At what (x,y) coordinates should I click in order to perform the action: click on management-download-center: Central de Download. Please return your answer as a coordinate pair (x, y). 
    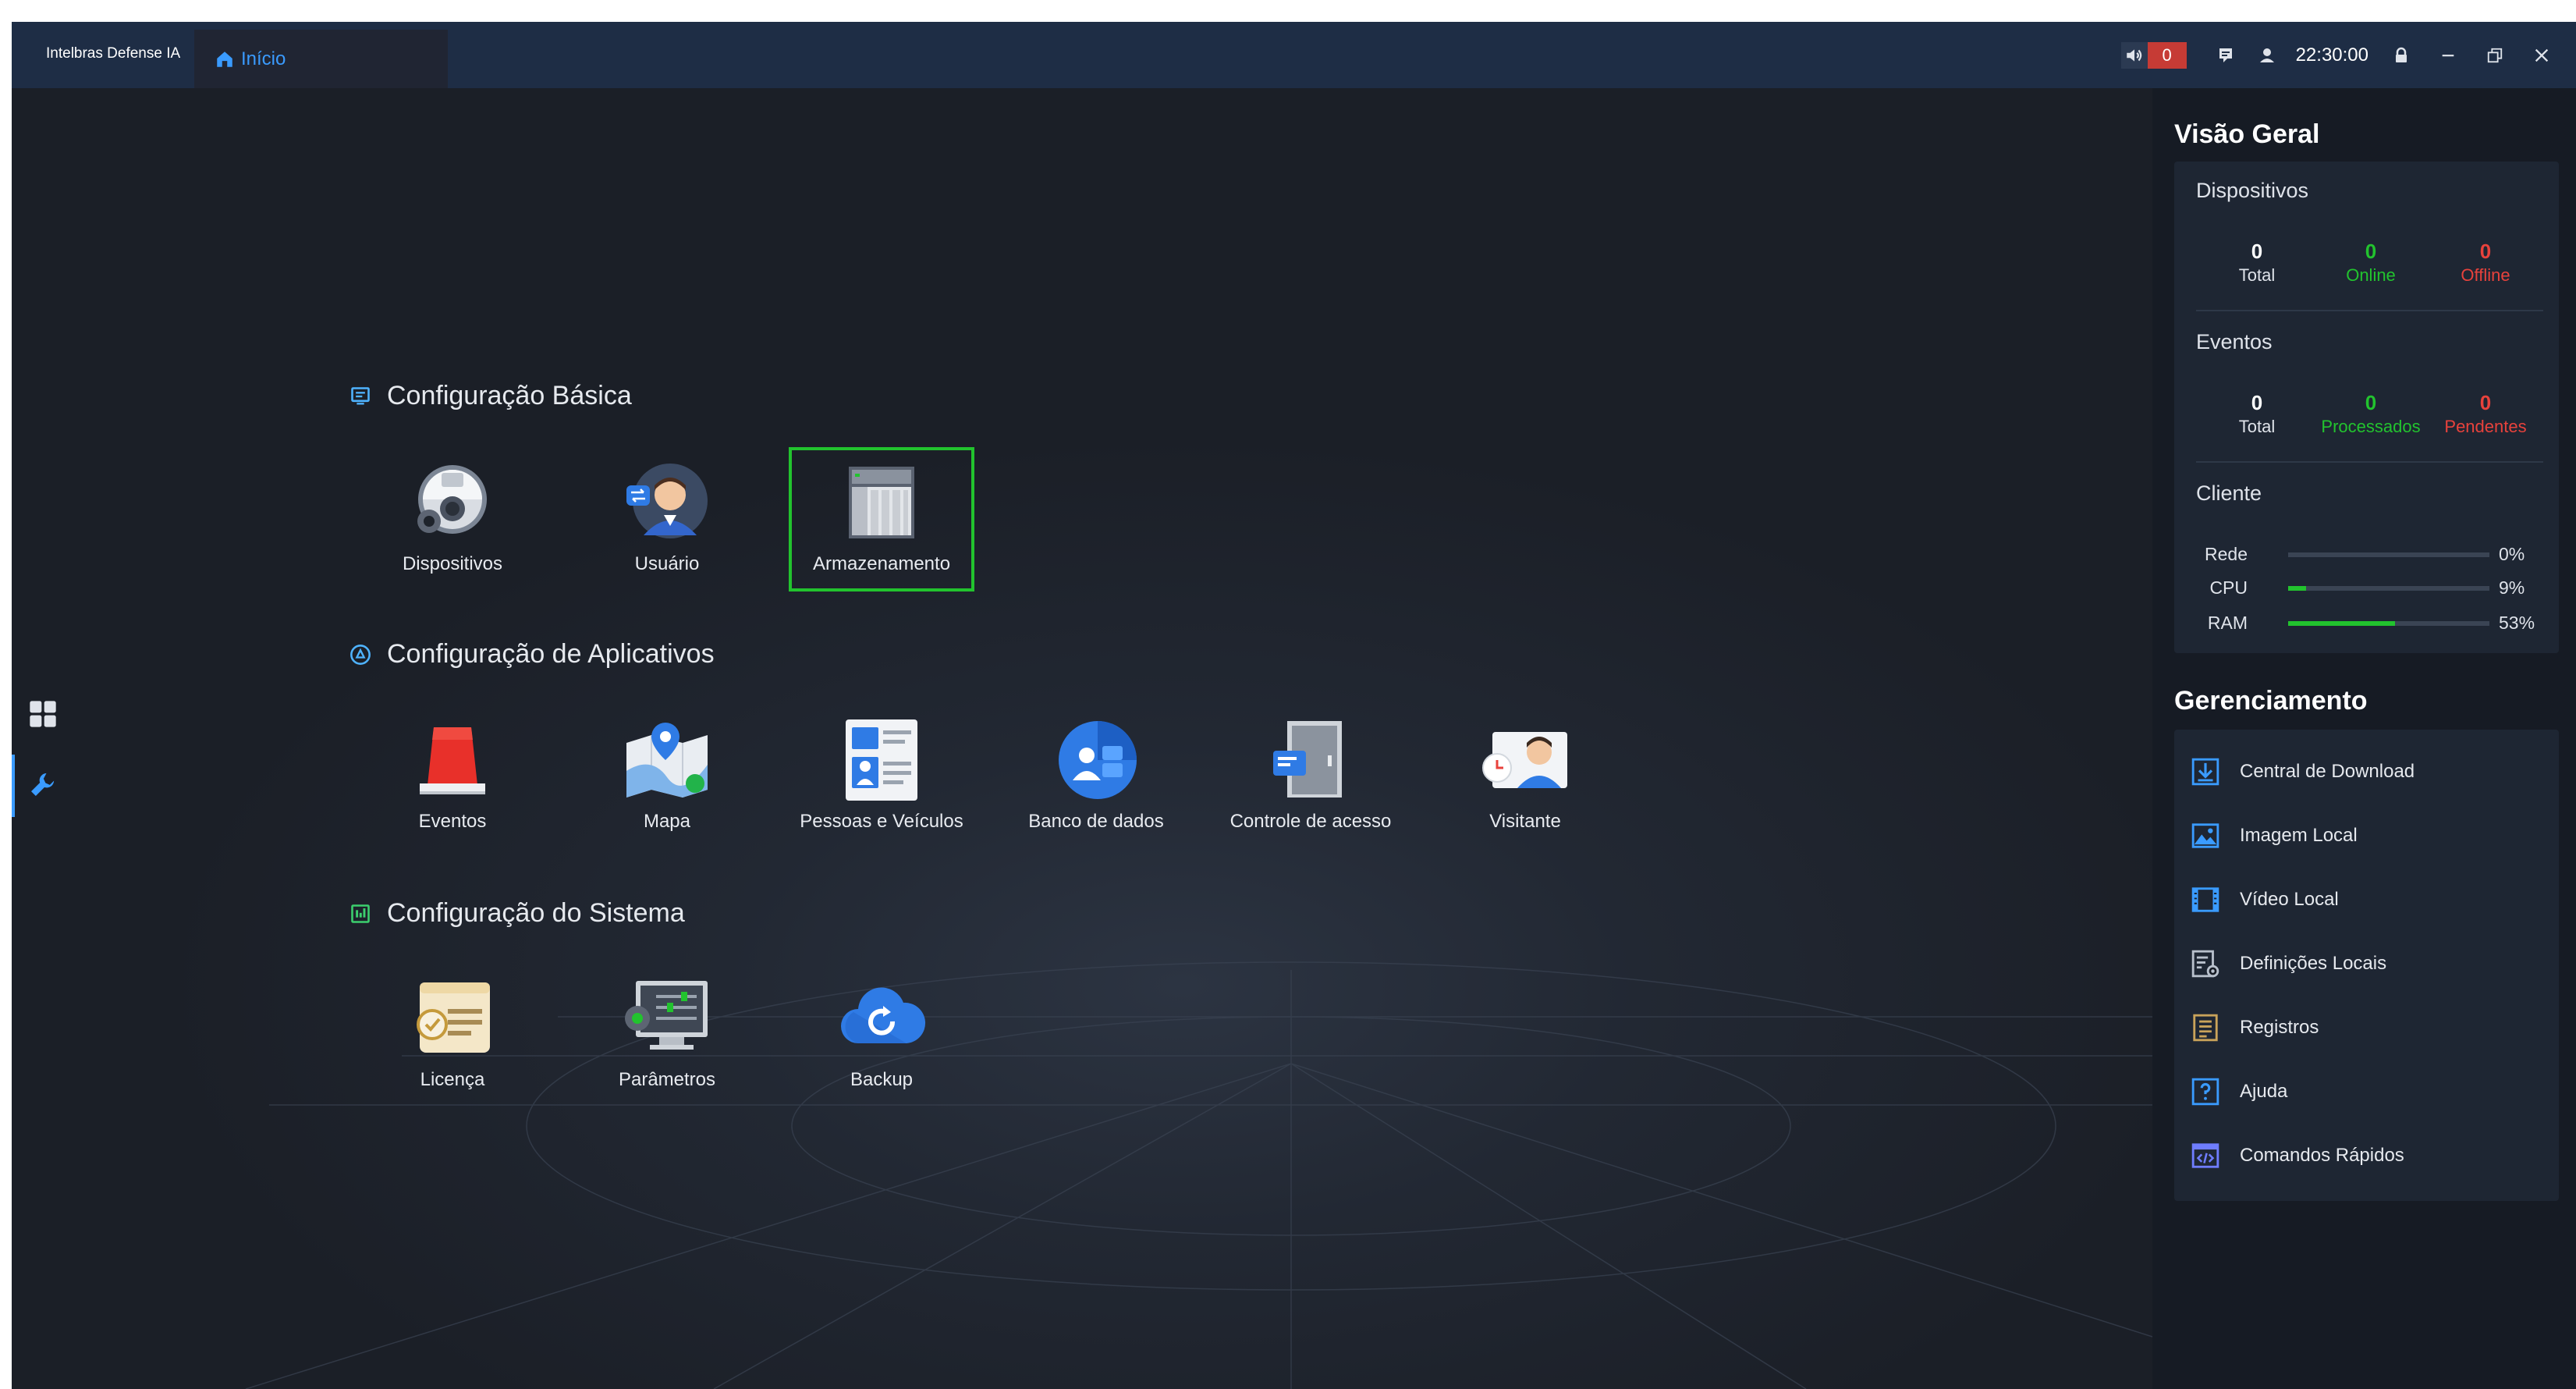
    Looking at the image, I should click on (2366, 772).